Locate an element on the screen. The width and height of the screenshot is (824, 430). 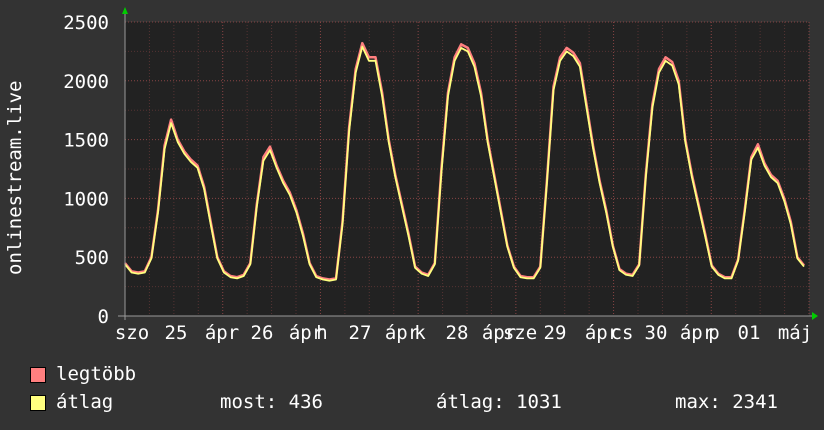
x-tick-label: 30 is located at coordinates (656, 333).